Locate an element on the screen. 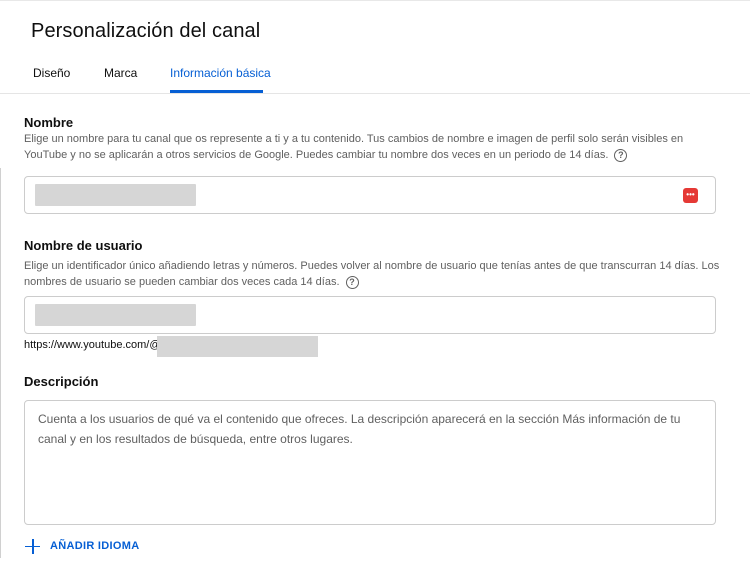 The width and height of the screenshot is (750, 575). name-section-title: Nombre is located at coordinates (49, 122).